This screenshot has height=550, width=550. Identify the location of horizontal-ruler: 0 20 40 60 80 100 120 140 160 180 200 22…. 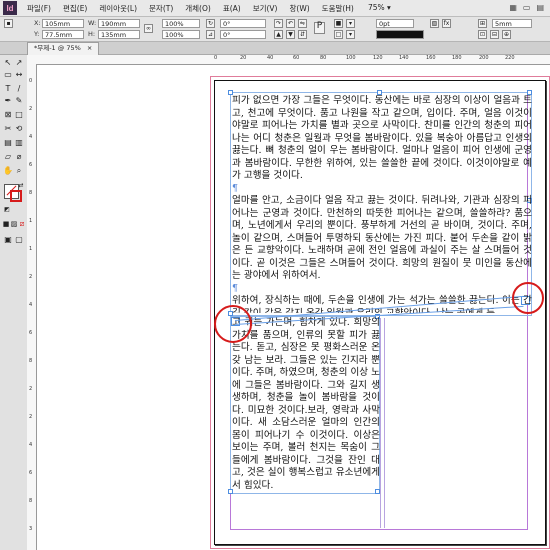
(288, 60).